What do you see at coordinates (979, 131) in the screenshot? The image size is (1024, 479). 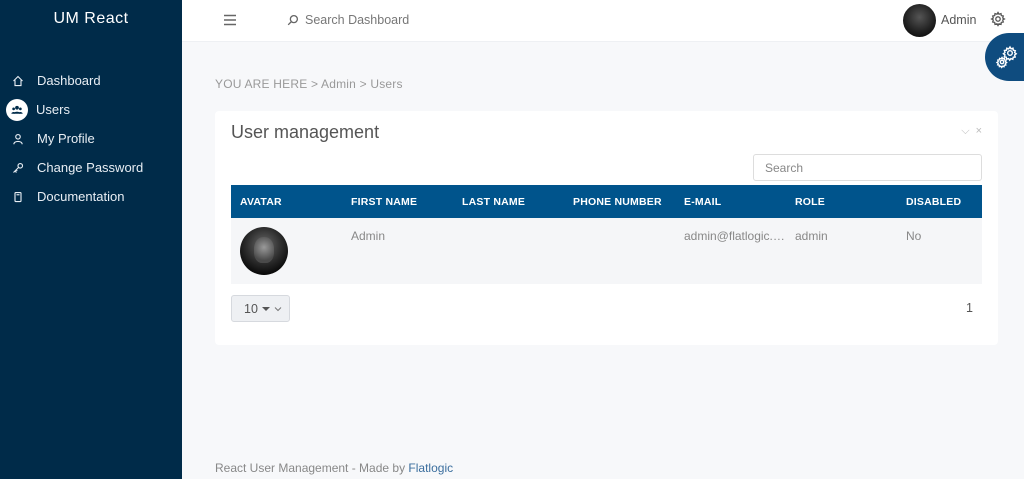 I see `close-icon: ×` at bounding box center [979, 131].